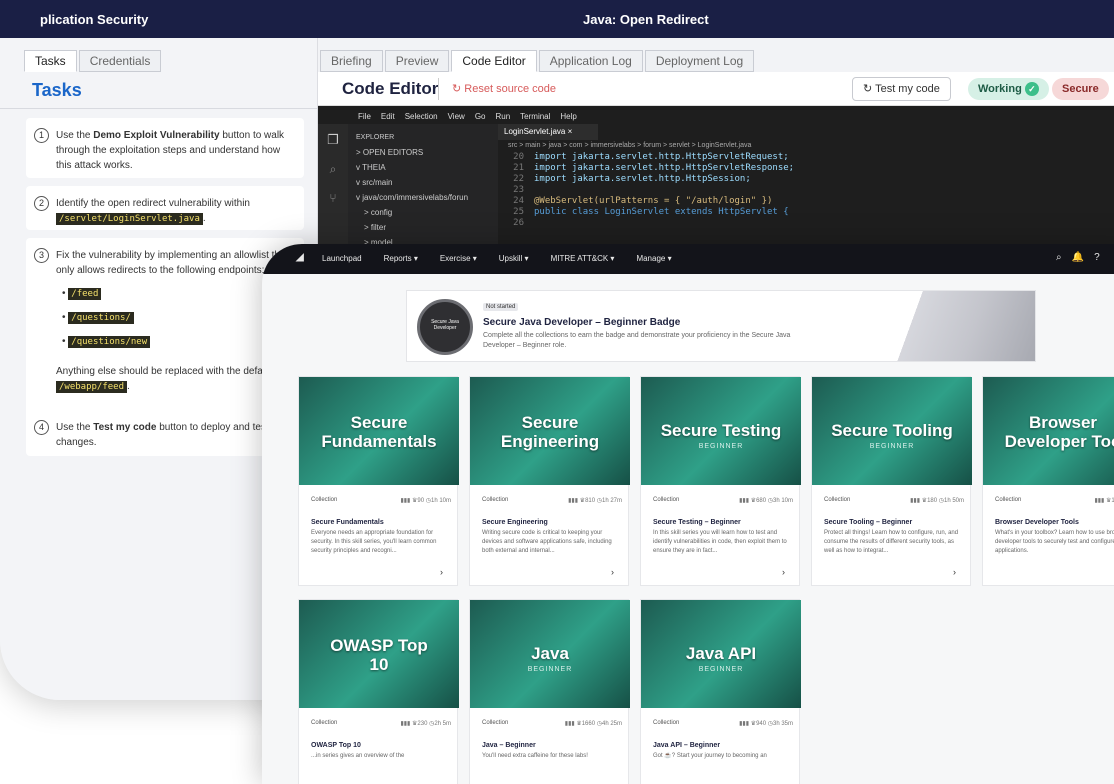 This screenshot has height=784, width=1114. What do you see at coordinates (423, 152) in the screenshot?
I see `explorer-item: > OPEN EDITORS` at bounding box center [423, 152].